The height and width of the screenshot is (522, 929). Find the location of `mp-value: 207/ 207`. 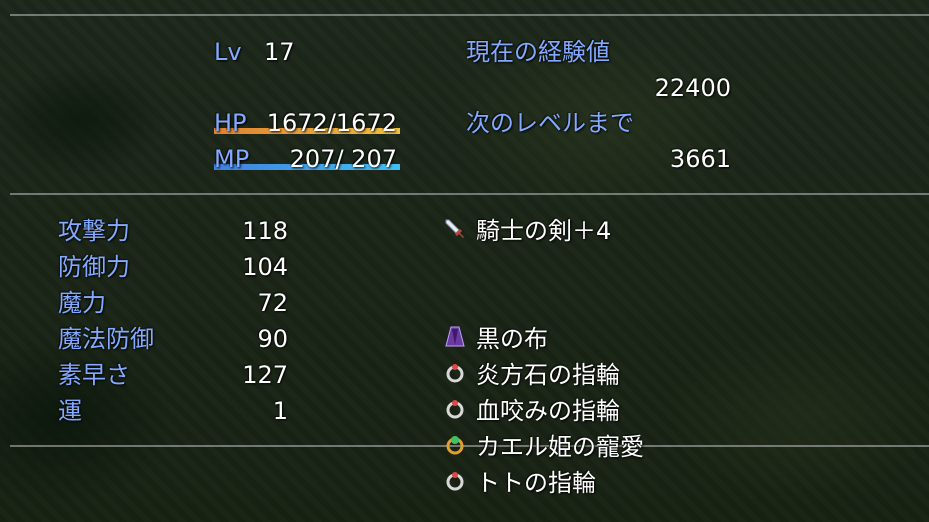

mp-value: 207/ 207 is located at coordinates (339, 159).